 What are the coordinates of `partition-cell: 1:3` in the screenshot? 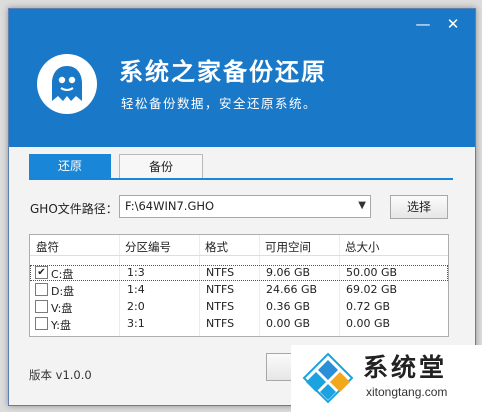 It's located at (136, 272).